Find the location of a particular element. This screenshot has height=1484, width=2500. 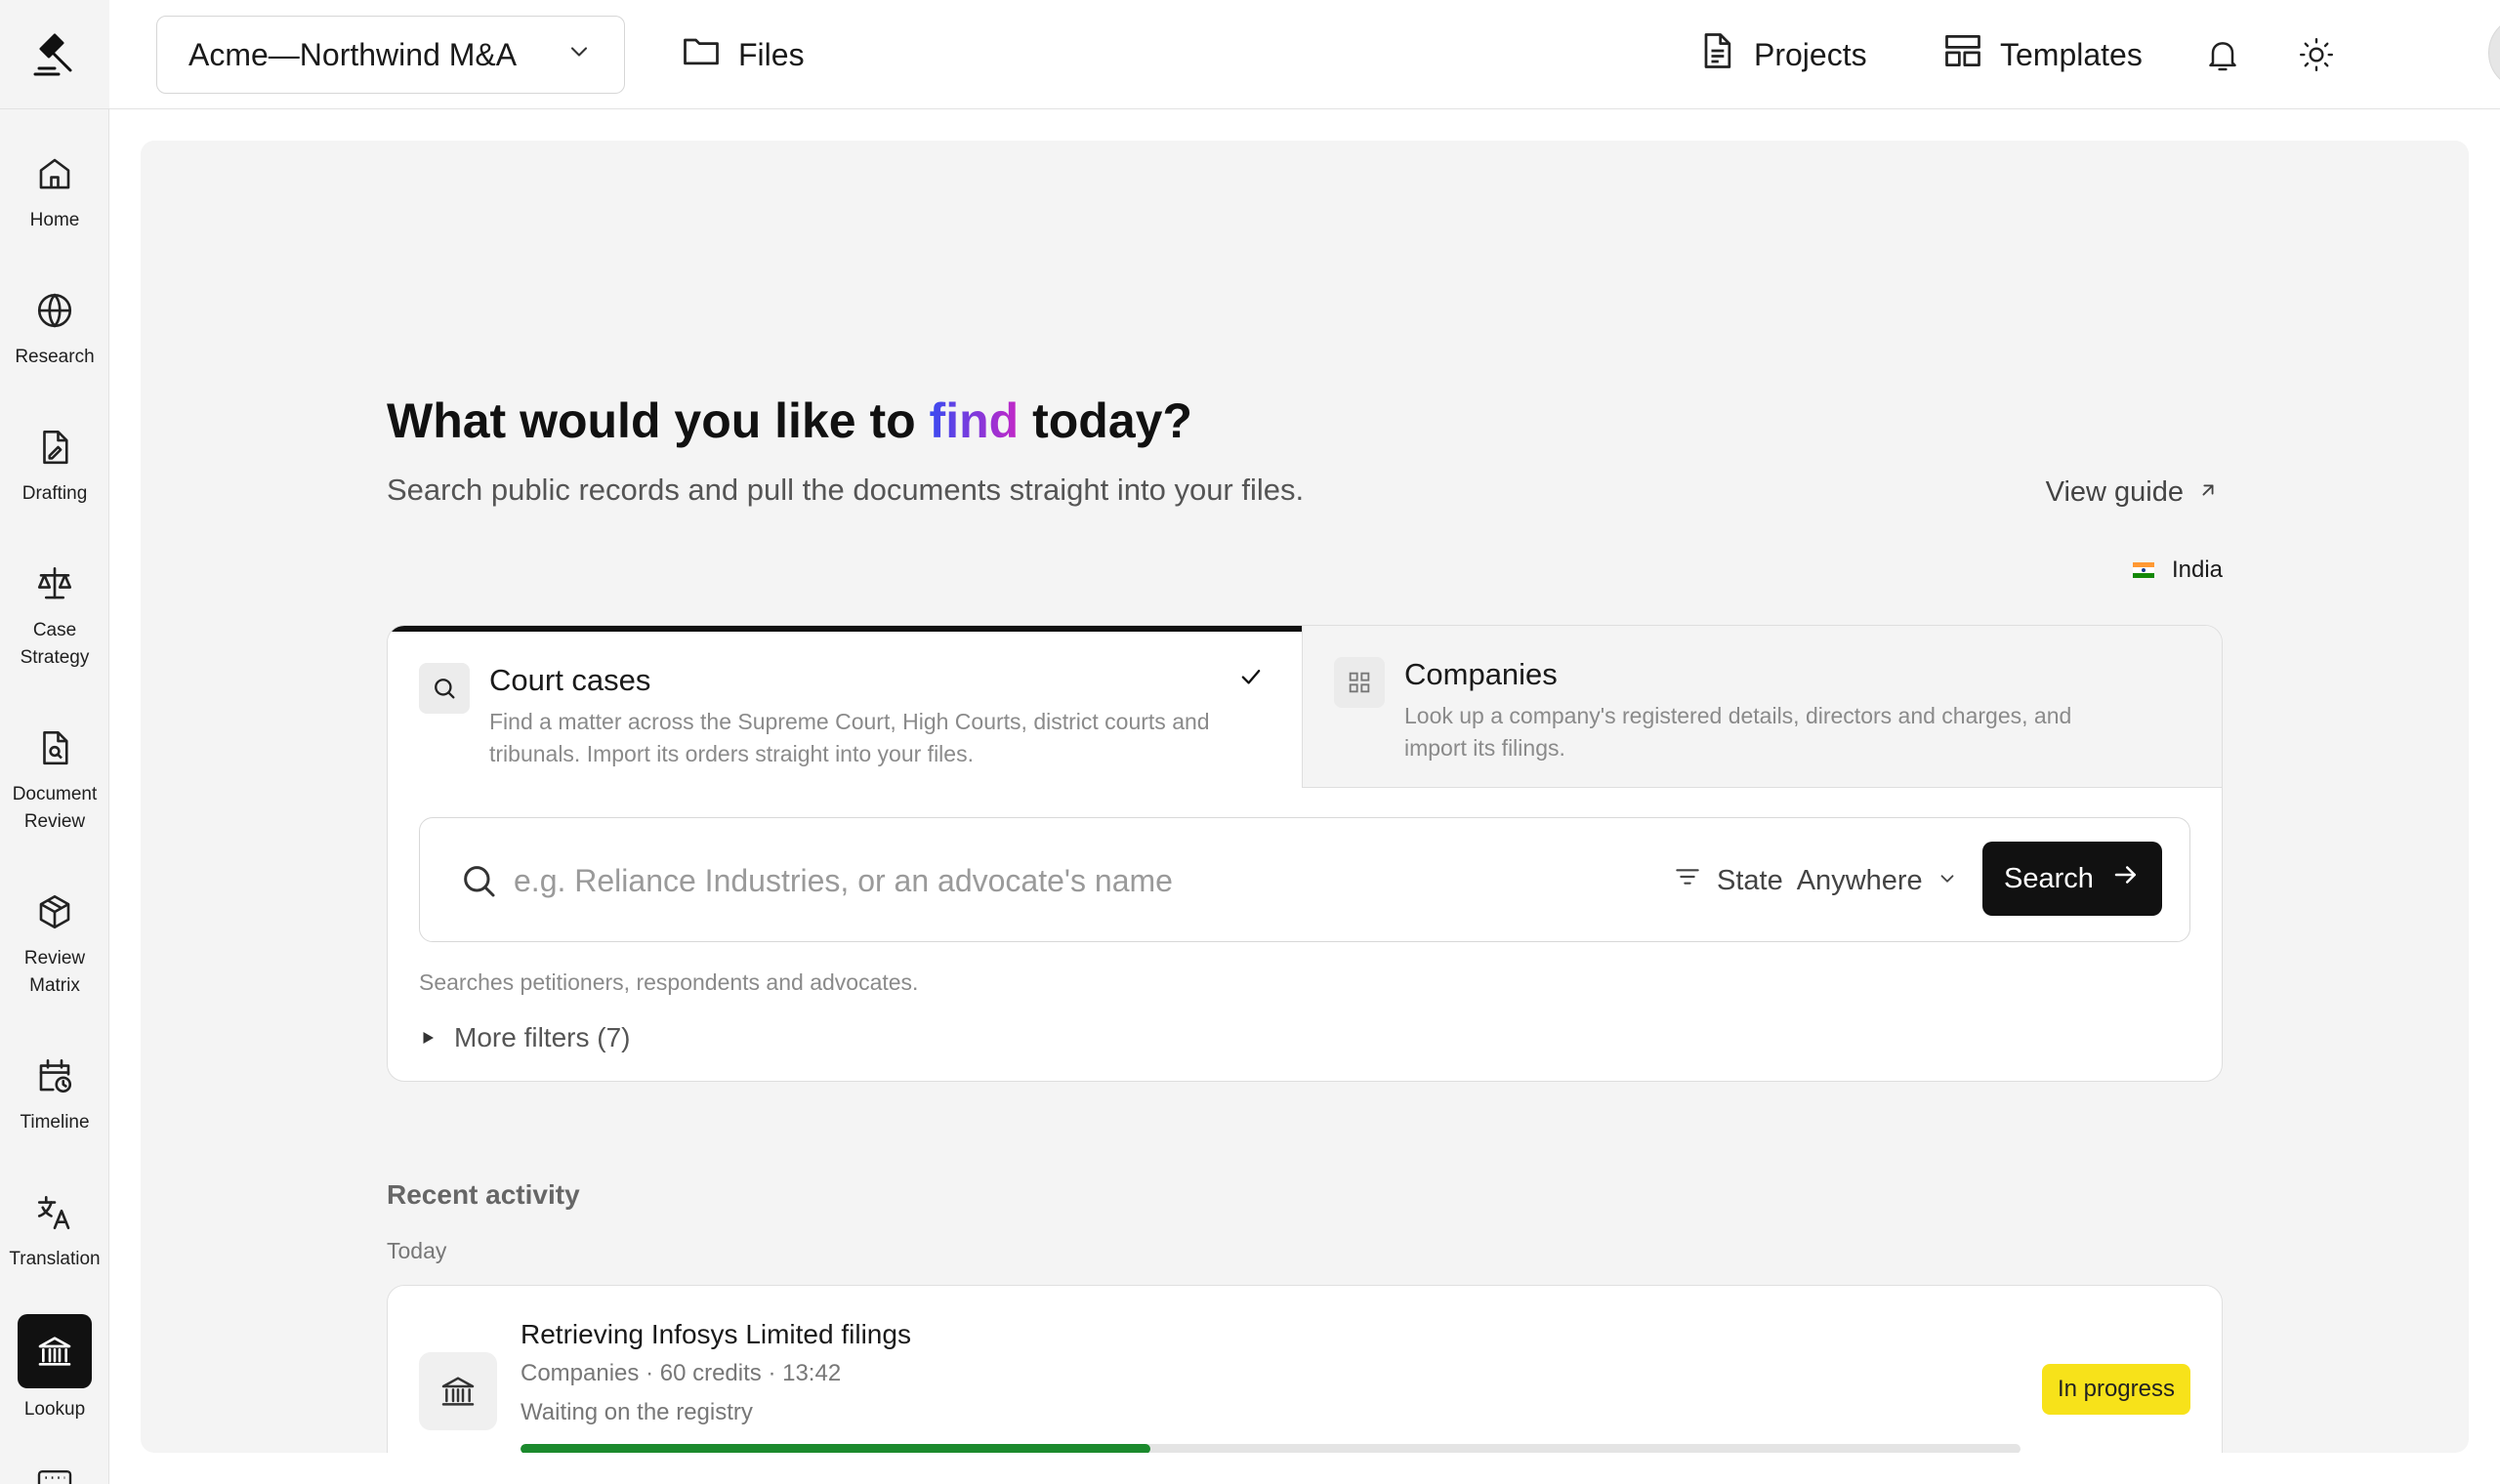

activity-status: Waiting on the registry is located at coordinates (637, 1412).